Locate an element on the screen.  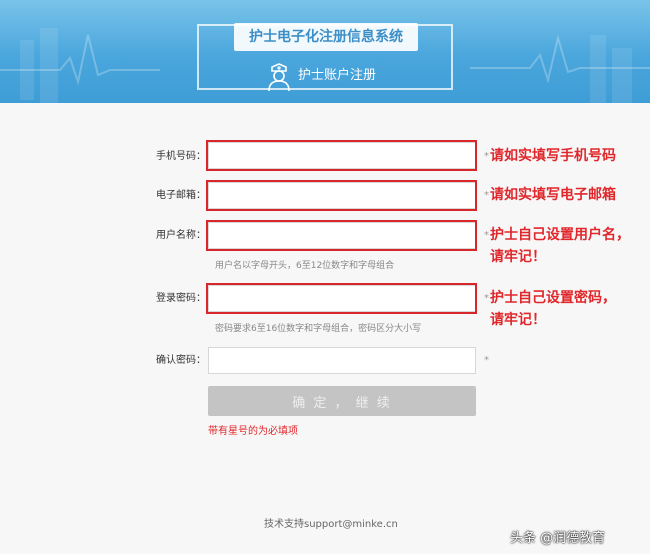
username-annotation-line1: 护士自己设置用户名， is located at coordinates (560, 235).